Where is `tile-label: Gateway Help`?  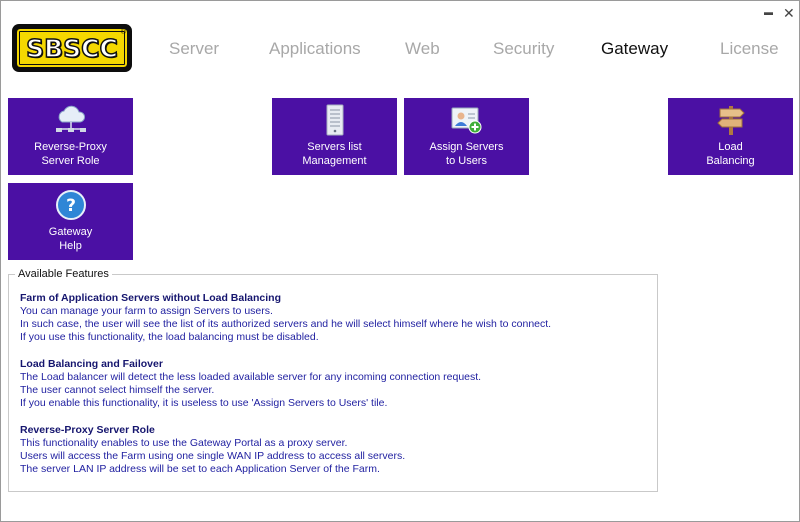 tile-label: Gateway Help is located at coordinates (70, 239).